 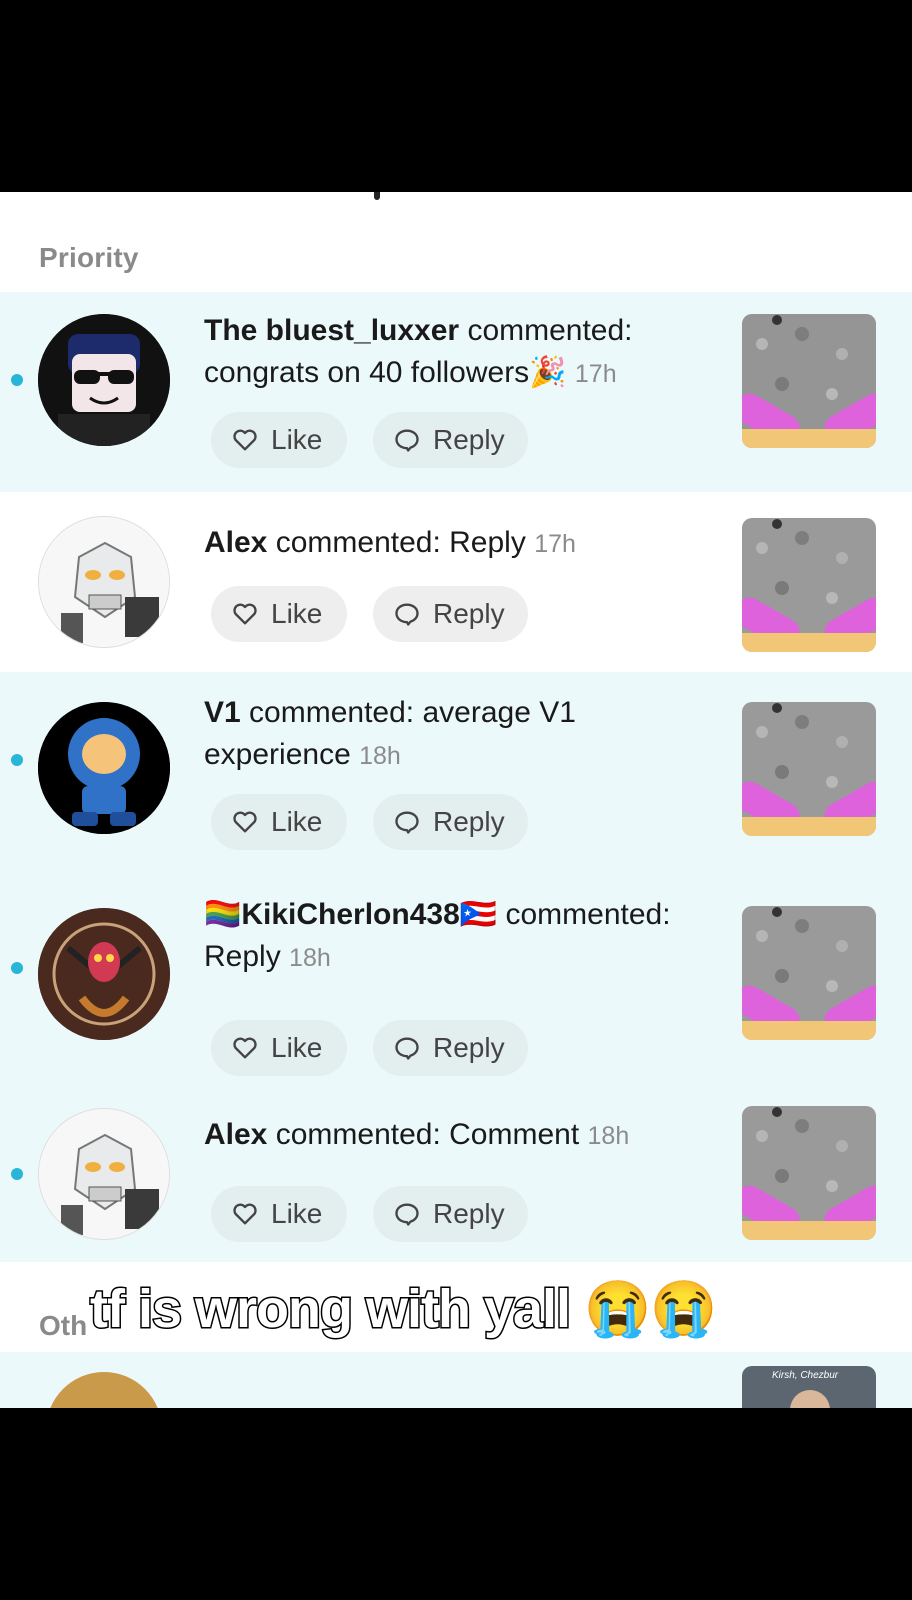 I want to click on notification-text: Alex commented: Comment 18h, so click(x=417, y=1134).